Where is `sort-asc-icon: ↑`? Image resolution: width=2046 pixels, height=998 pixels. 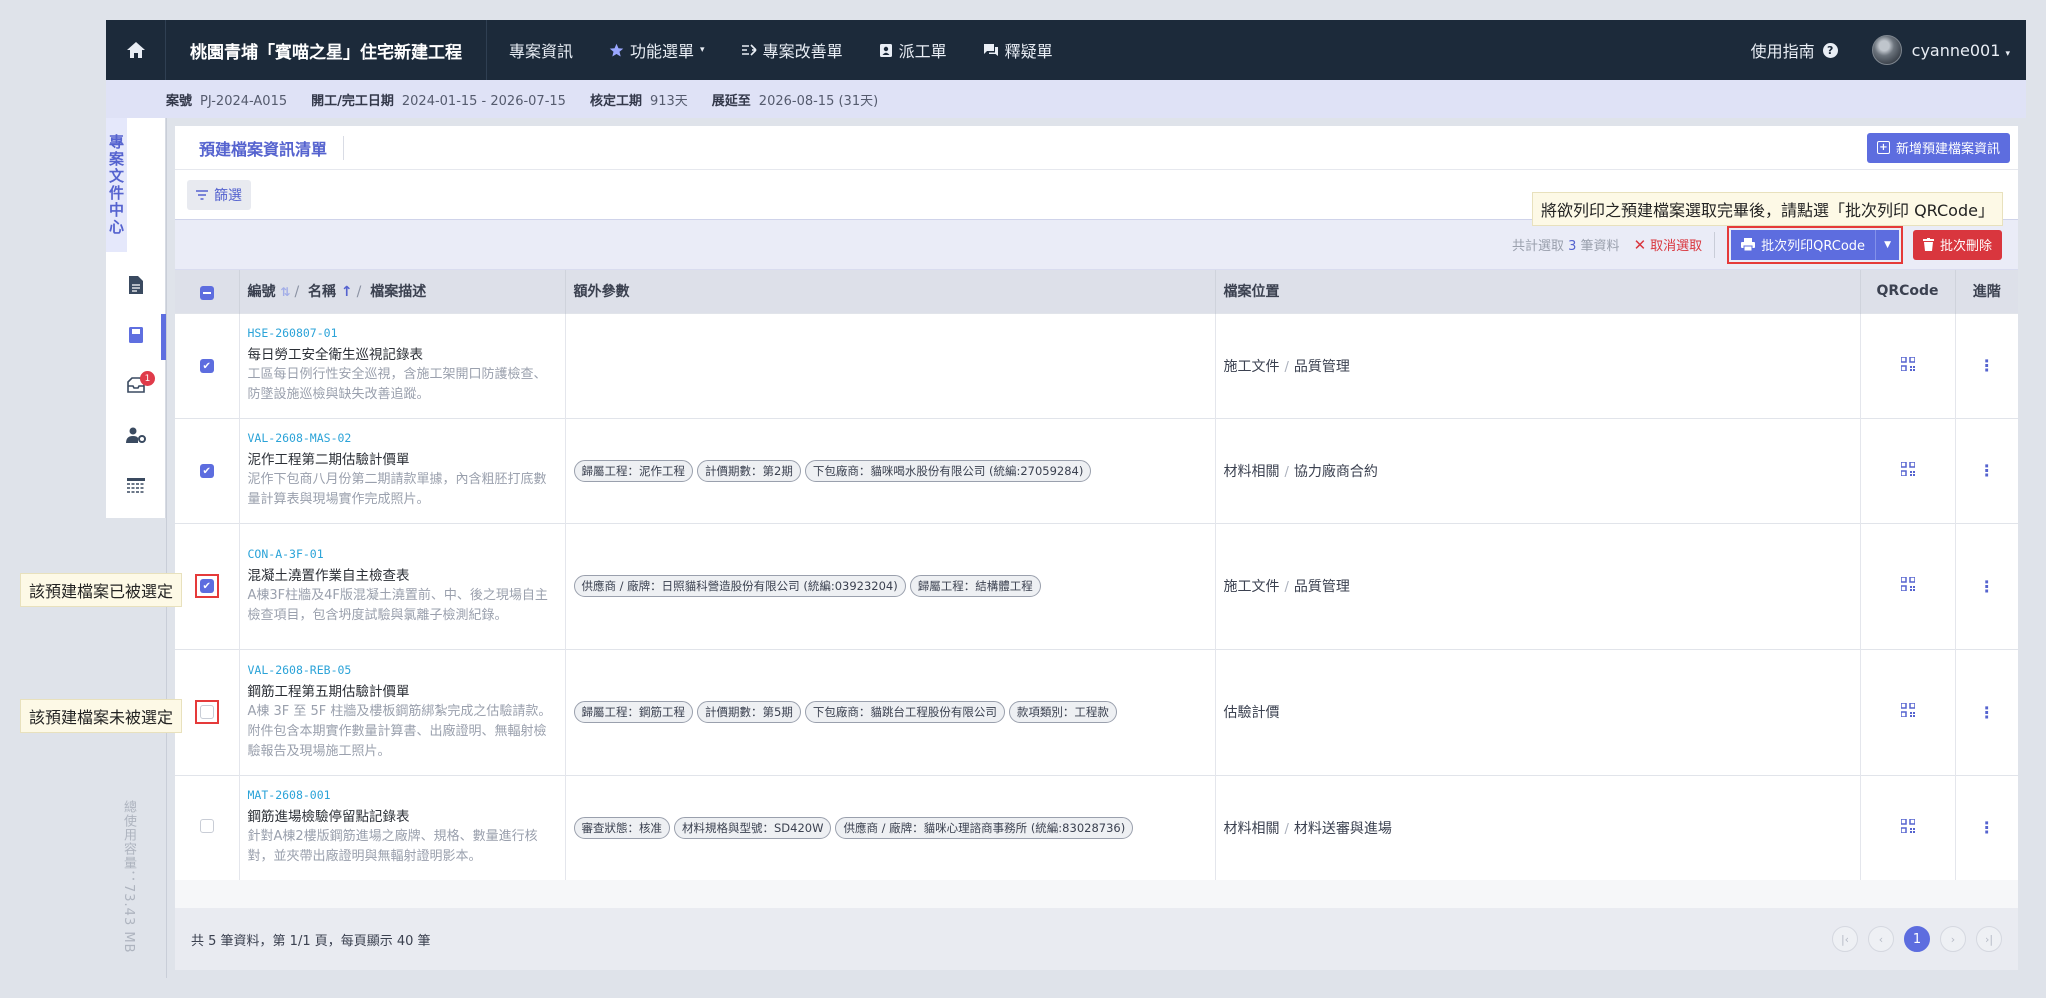
sort-asc-icon: ↑ is located at coordinates (347, 292).